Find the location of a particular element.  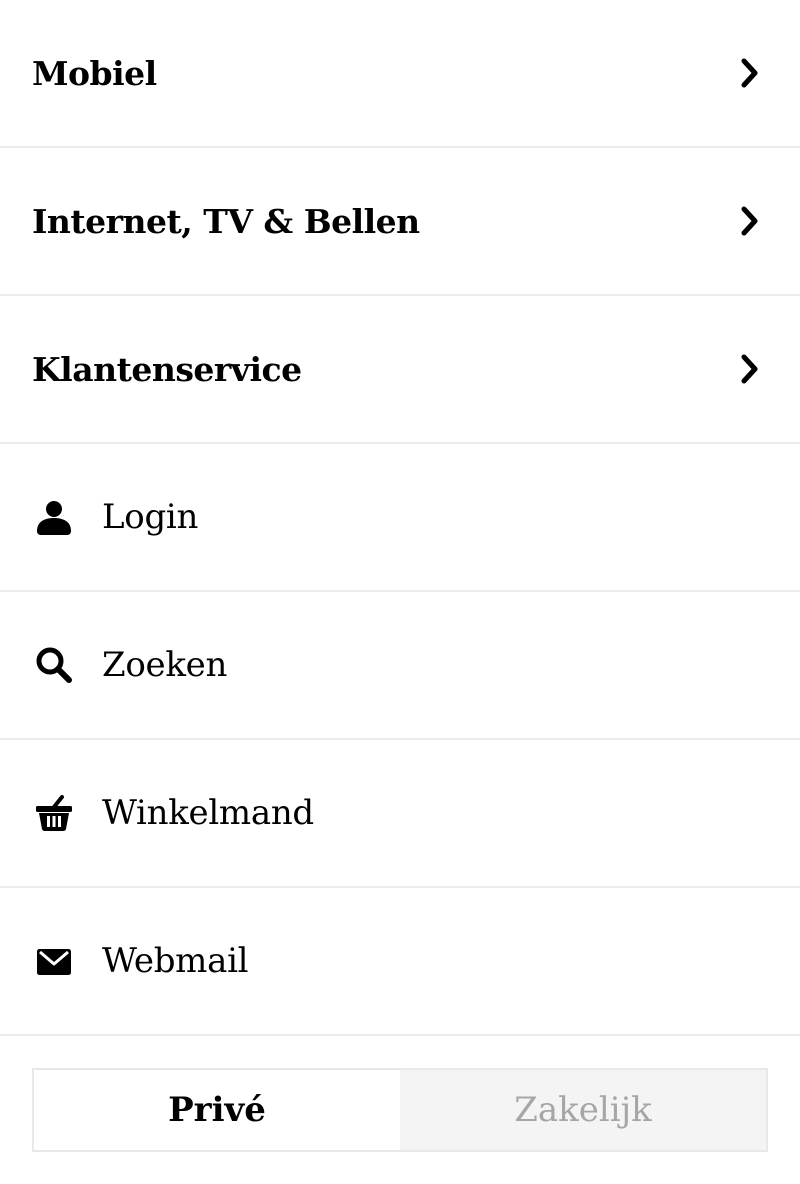

menu-item-zoeken: Zoeken is located at coordinates (400, 666).